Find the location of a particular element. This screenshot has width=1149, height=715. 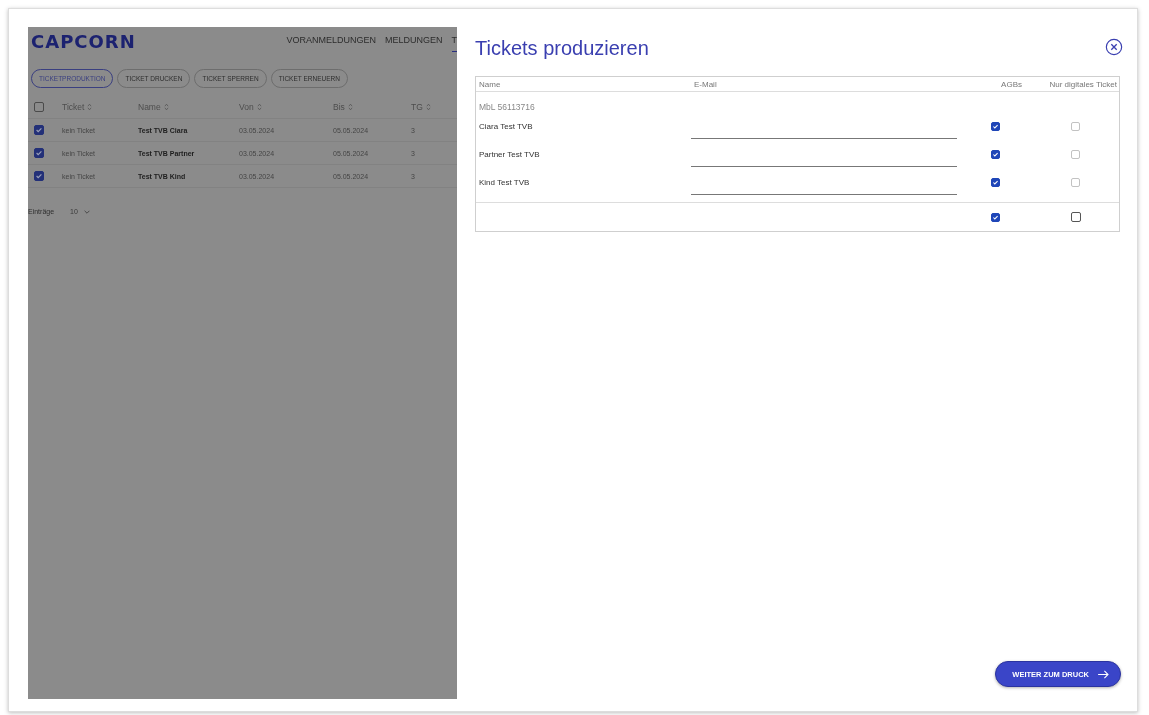

all-digital-checkbox is located at coordinates (1075, 217).